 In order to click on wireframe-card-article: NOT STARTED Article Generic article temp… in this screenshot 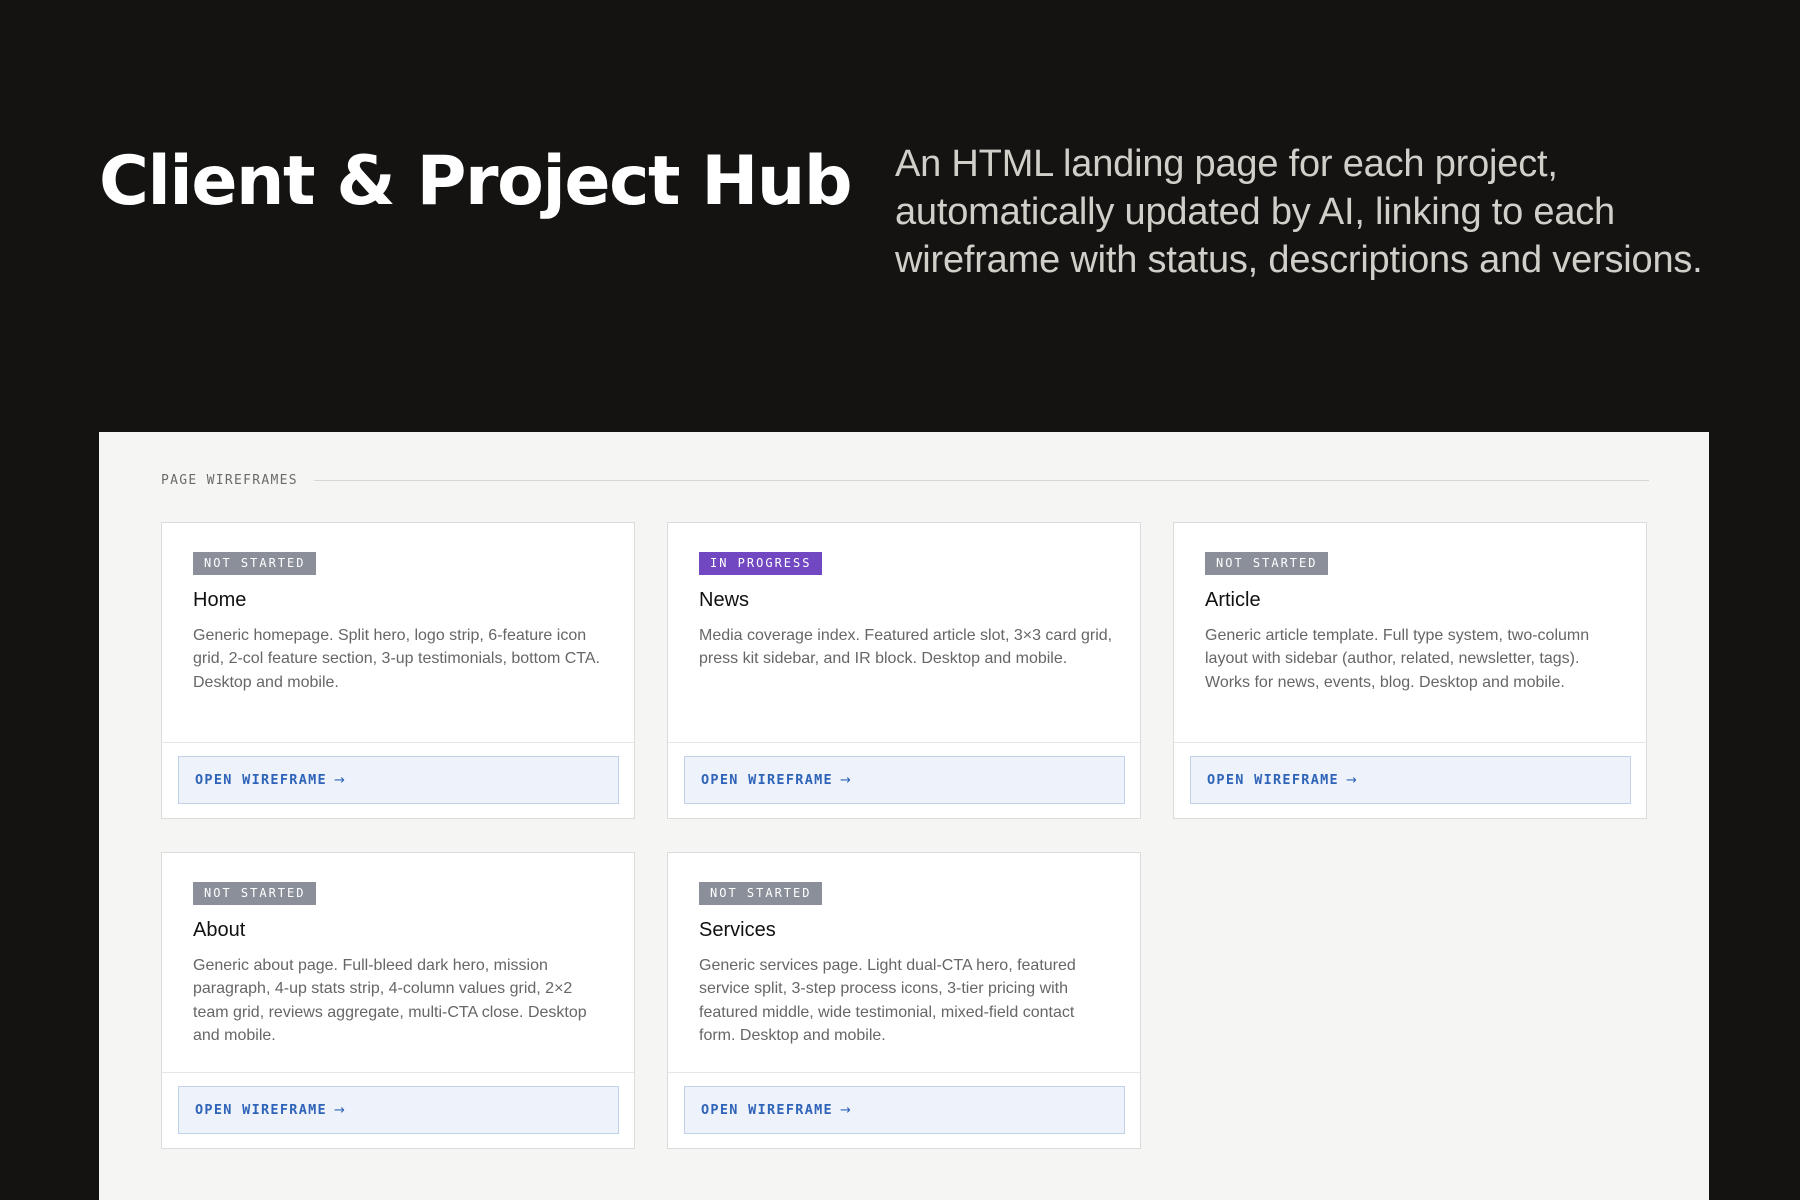, I will do `click(1410, 670)`.